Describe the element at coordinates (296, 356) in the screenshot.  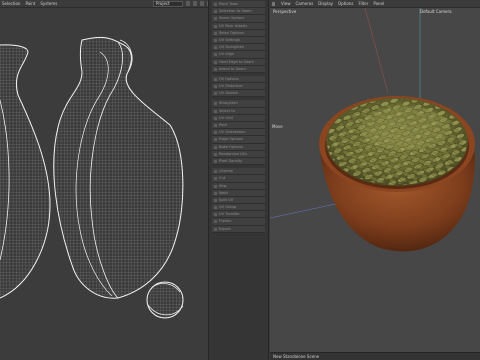
I see `scene-status: New Standalone Scene` at that location.